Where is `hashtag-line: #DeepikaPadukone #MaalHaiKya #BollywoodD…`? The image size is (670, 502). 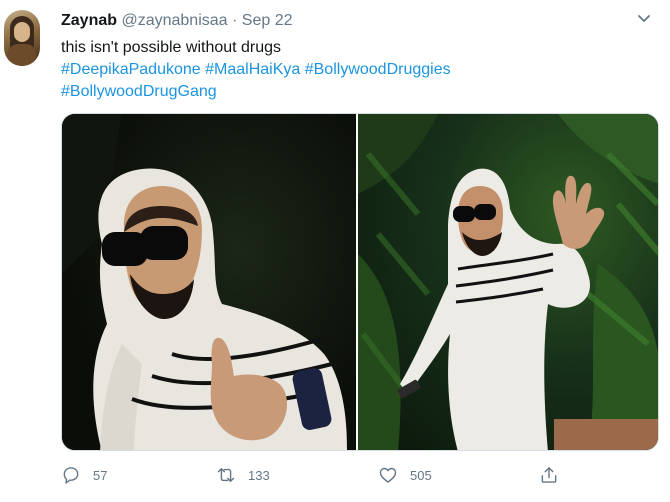 hashtag-line: #DeepikaPadukone #MaalHaiKya #BollywoodD… is located at coordinates (341, 70).